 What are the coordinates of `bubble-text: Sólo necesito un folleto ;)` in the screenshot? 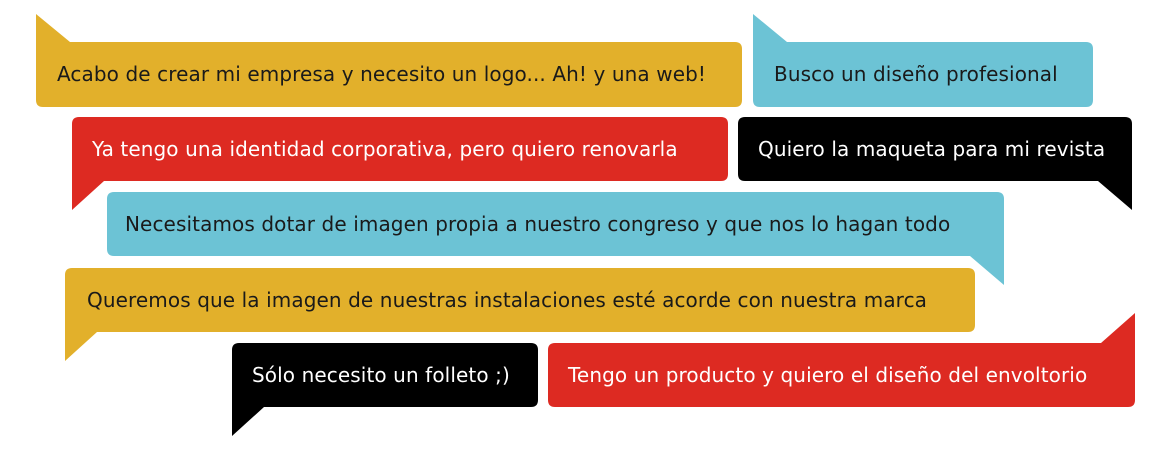 It's located at (381, 375).